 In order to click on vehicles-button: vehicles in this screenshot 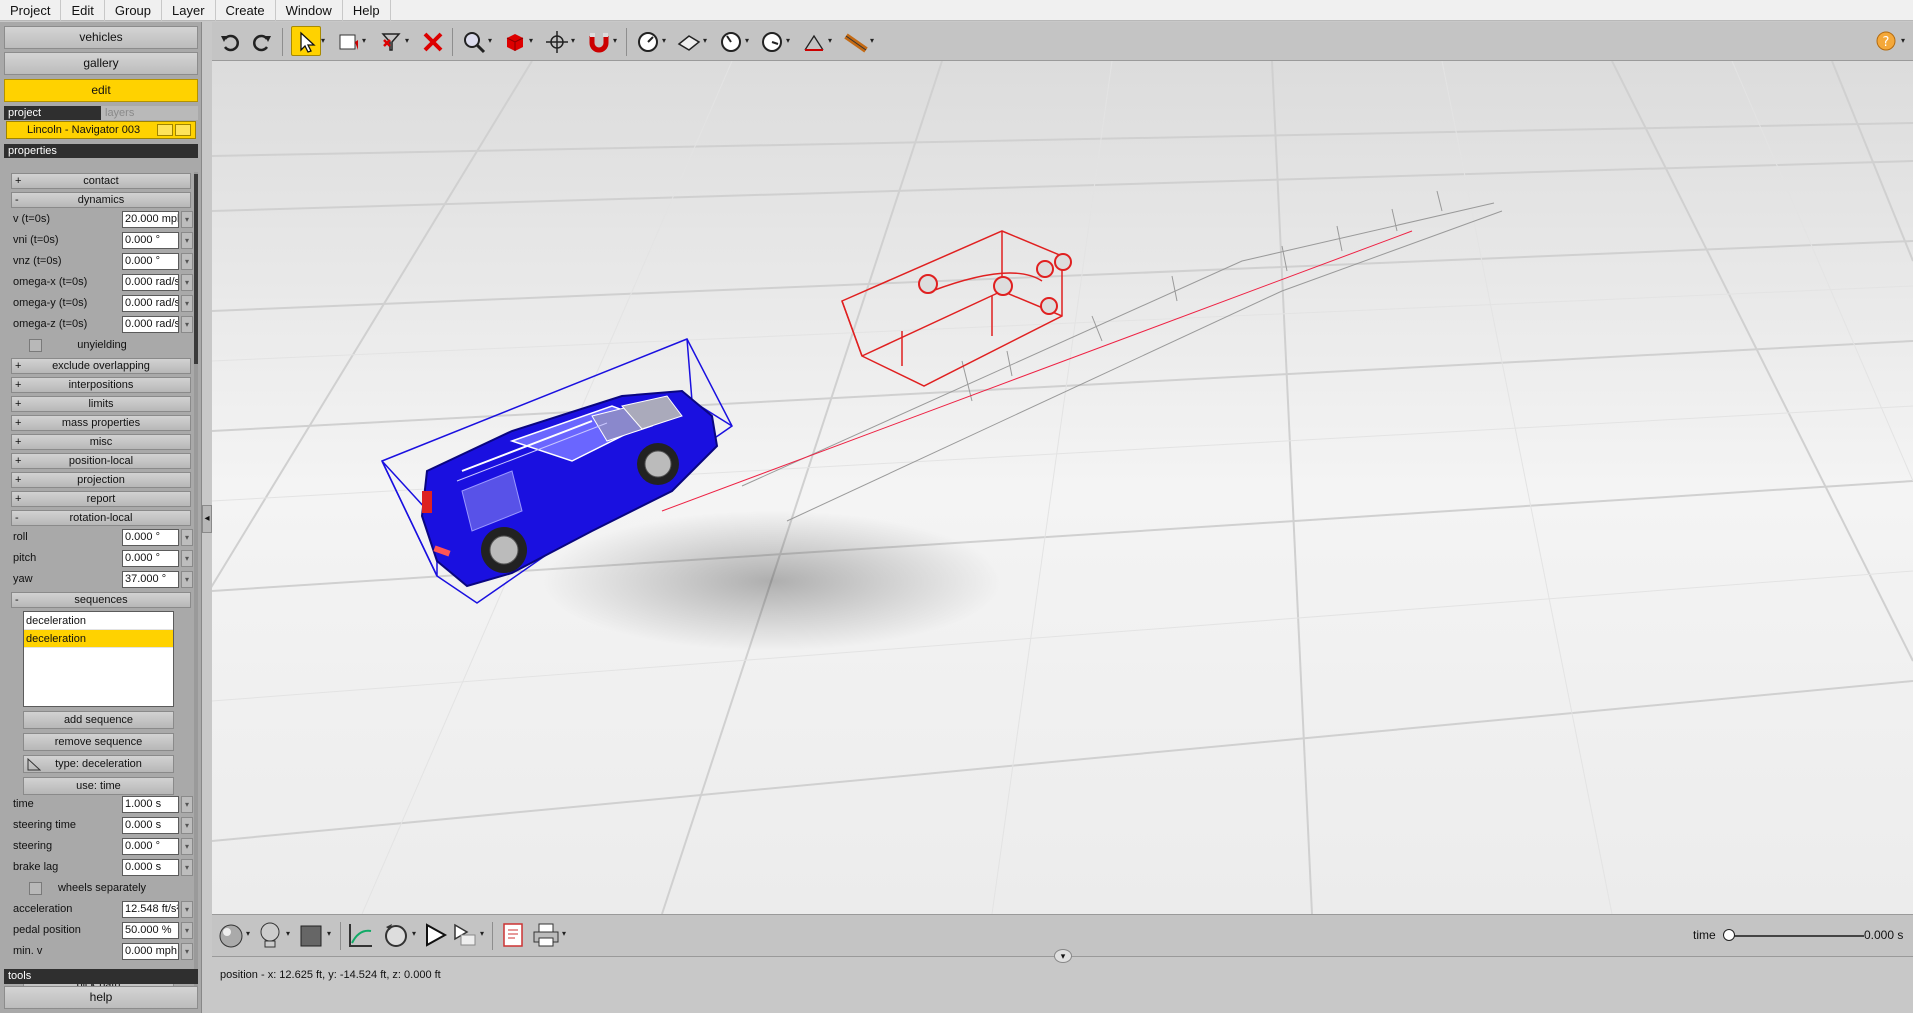, I will do `click(101, 37)`.